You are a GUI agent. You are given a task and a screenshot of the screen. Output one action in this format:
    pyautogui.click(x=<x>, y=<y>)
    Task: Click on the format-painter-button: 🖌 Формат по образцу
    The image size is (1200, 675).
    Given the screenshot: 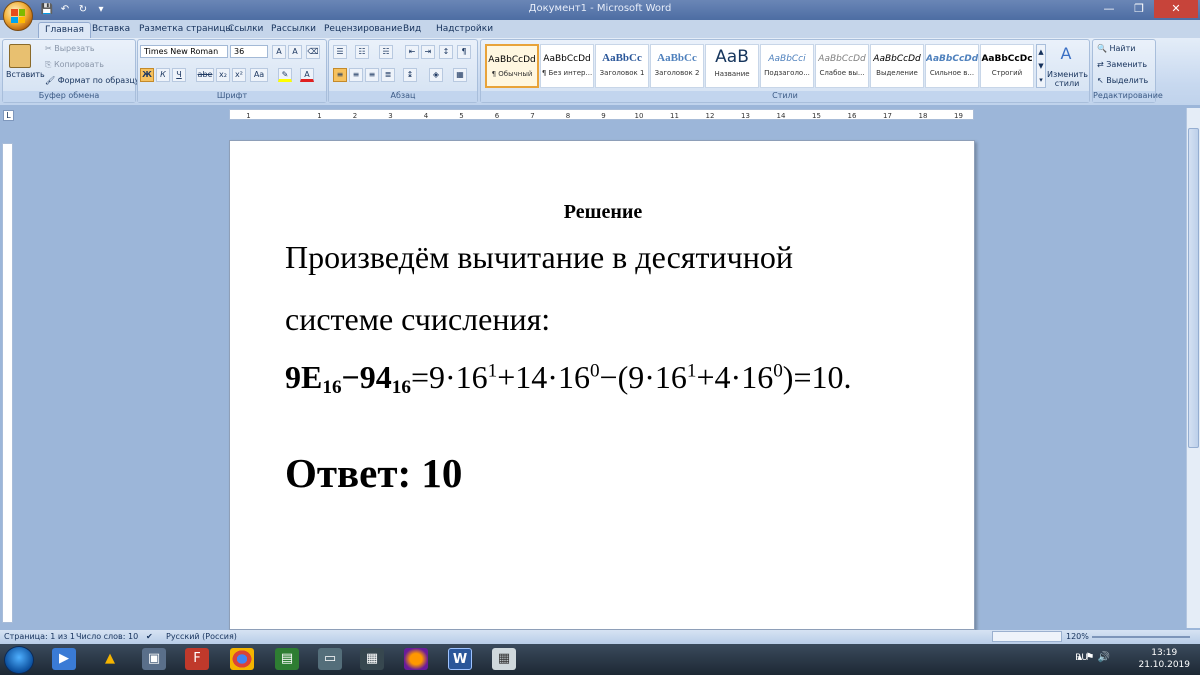 What is the action you would take?
    pyautogui.click(x=92, y=80)
    